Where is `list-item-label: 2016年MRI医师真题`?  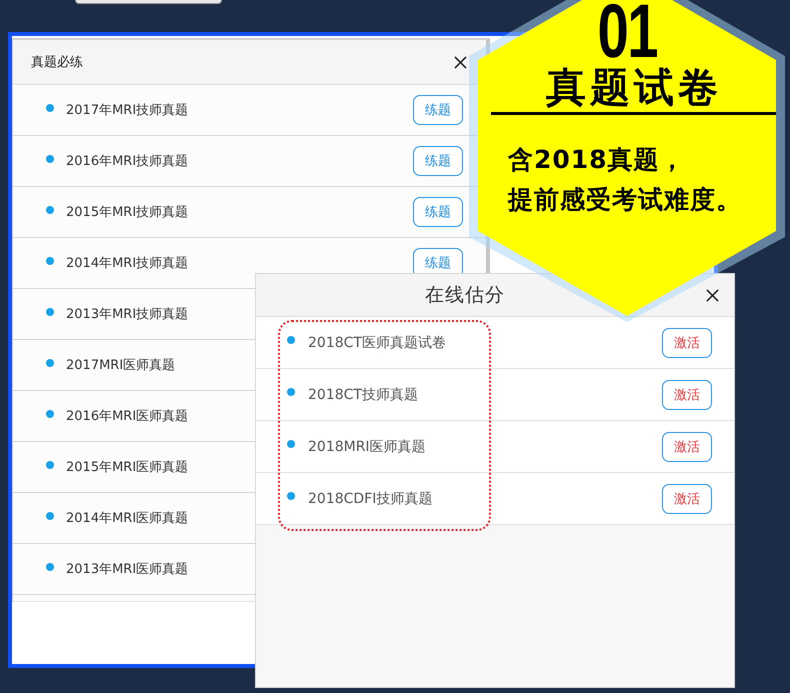 list-item-label: 2016年MRI医师真题 is located at coordinates (127, 416).